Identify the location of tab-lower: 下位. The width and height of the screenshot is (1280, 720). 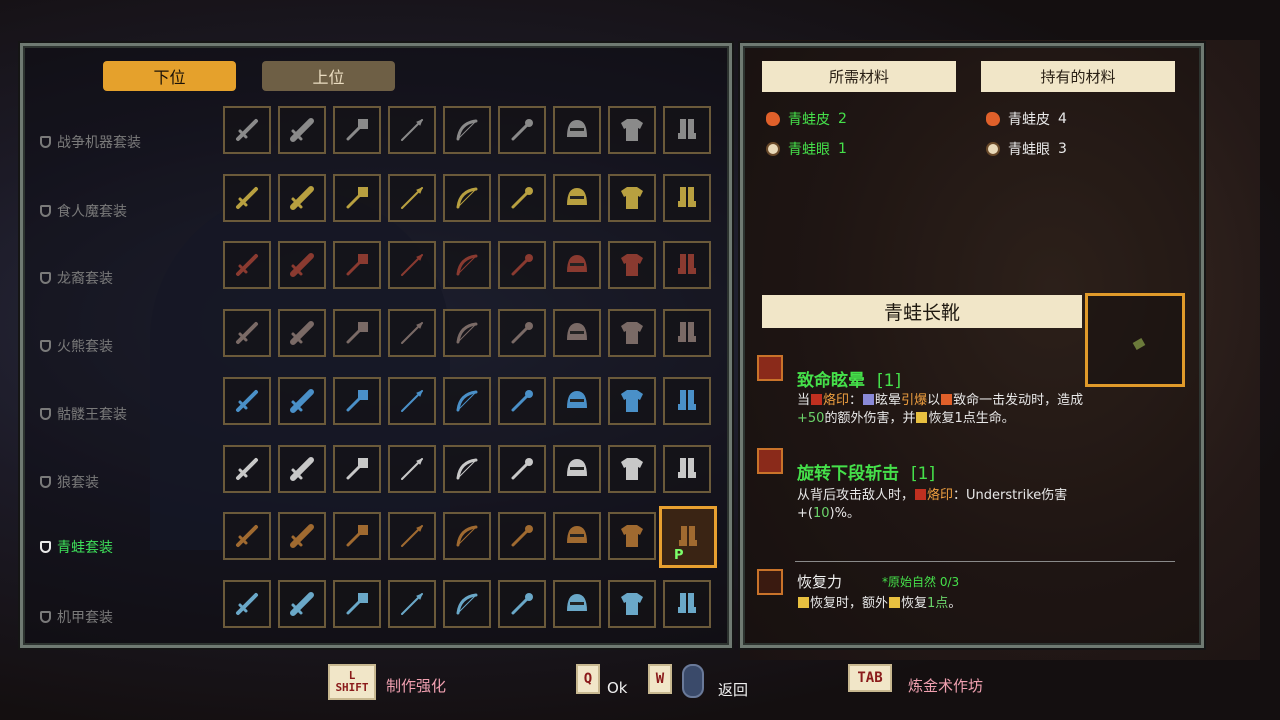
(169, 76).